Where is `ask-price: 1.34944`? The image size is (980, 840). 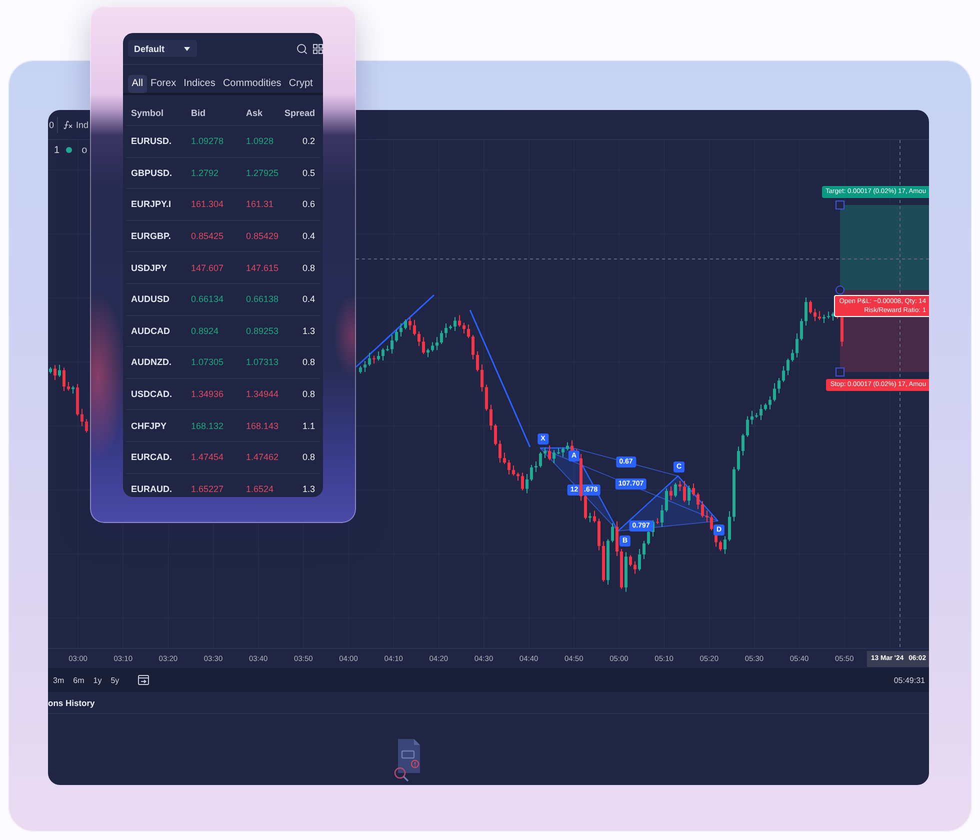
ask-price: 1.34944 is located at coordinates (263, 394).